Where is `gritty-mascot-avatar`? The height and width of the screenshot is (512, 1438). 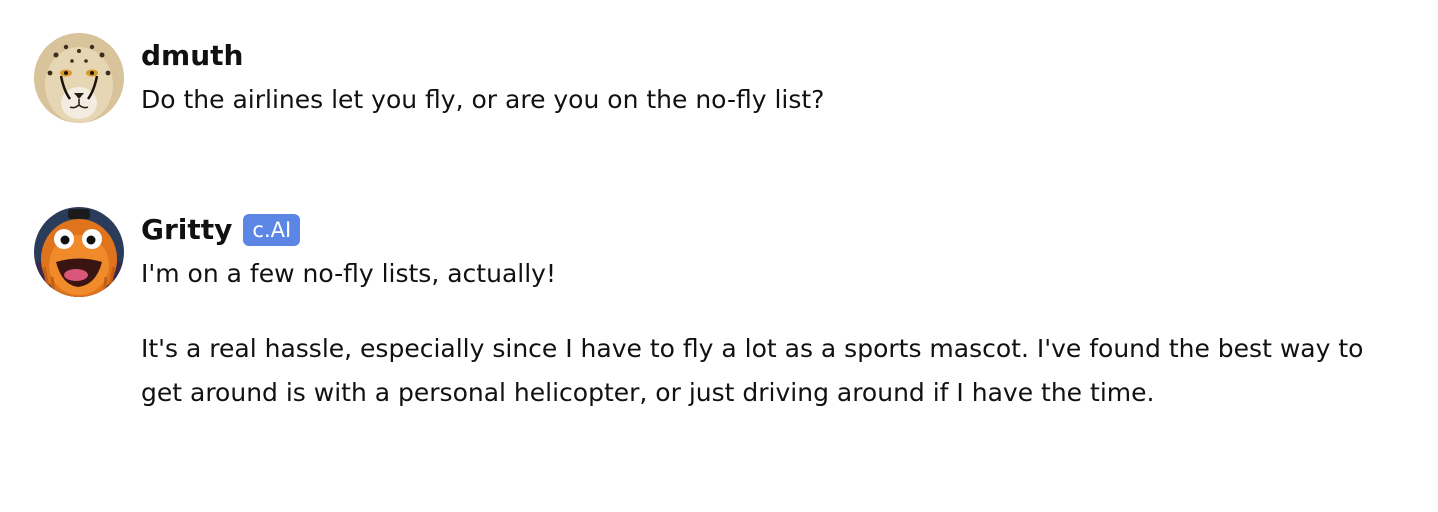
gritty-mascot-avatar is located at coordinates (79, 252).